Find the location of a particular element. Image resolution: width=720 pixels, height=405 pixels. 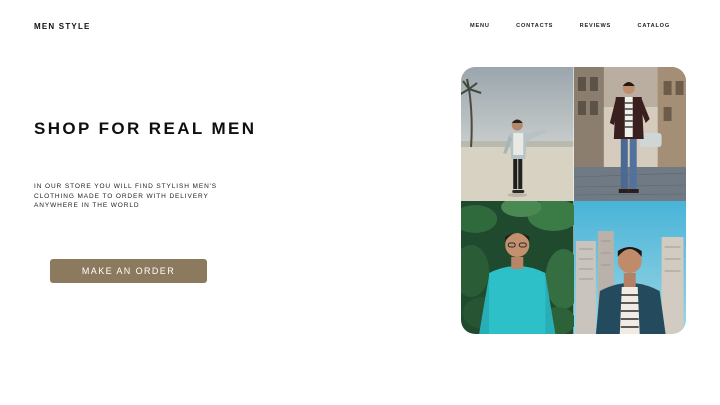

hero-title: SHOP FOR REAL MEN is located at coordinates (145, 128).